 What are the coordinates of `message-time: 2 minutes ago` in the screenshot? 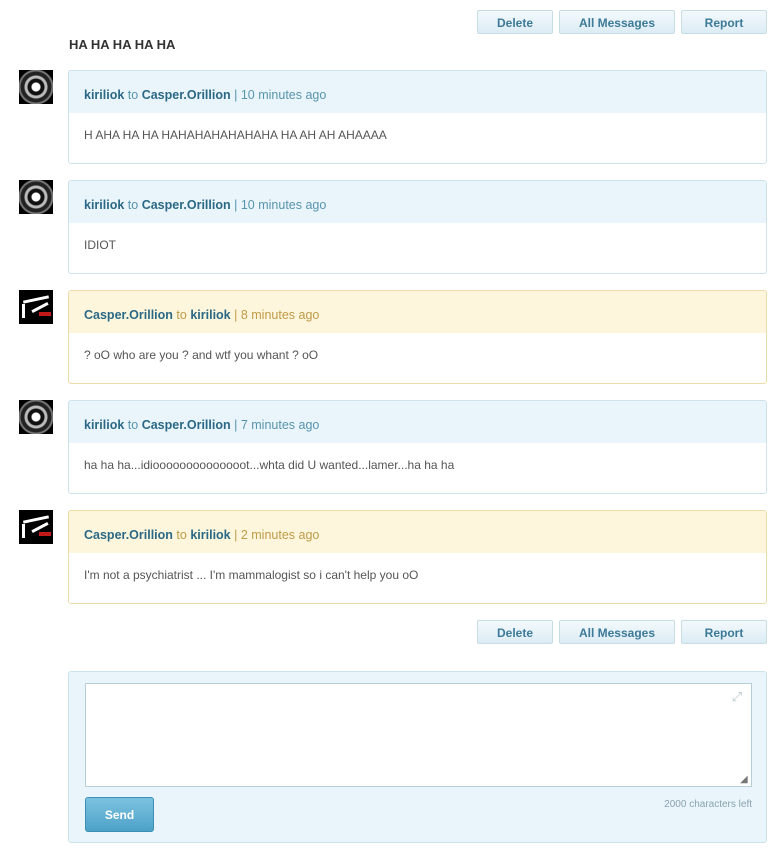 It's located at (280, 535).